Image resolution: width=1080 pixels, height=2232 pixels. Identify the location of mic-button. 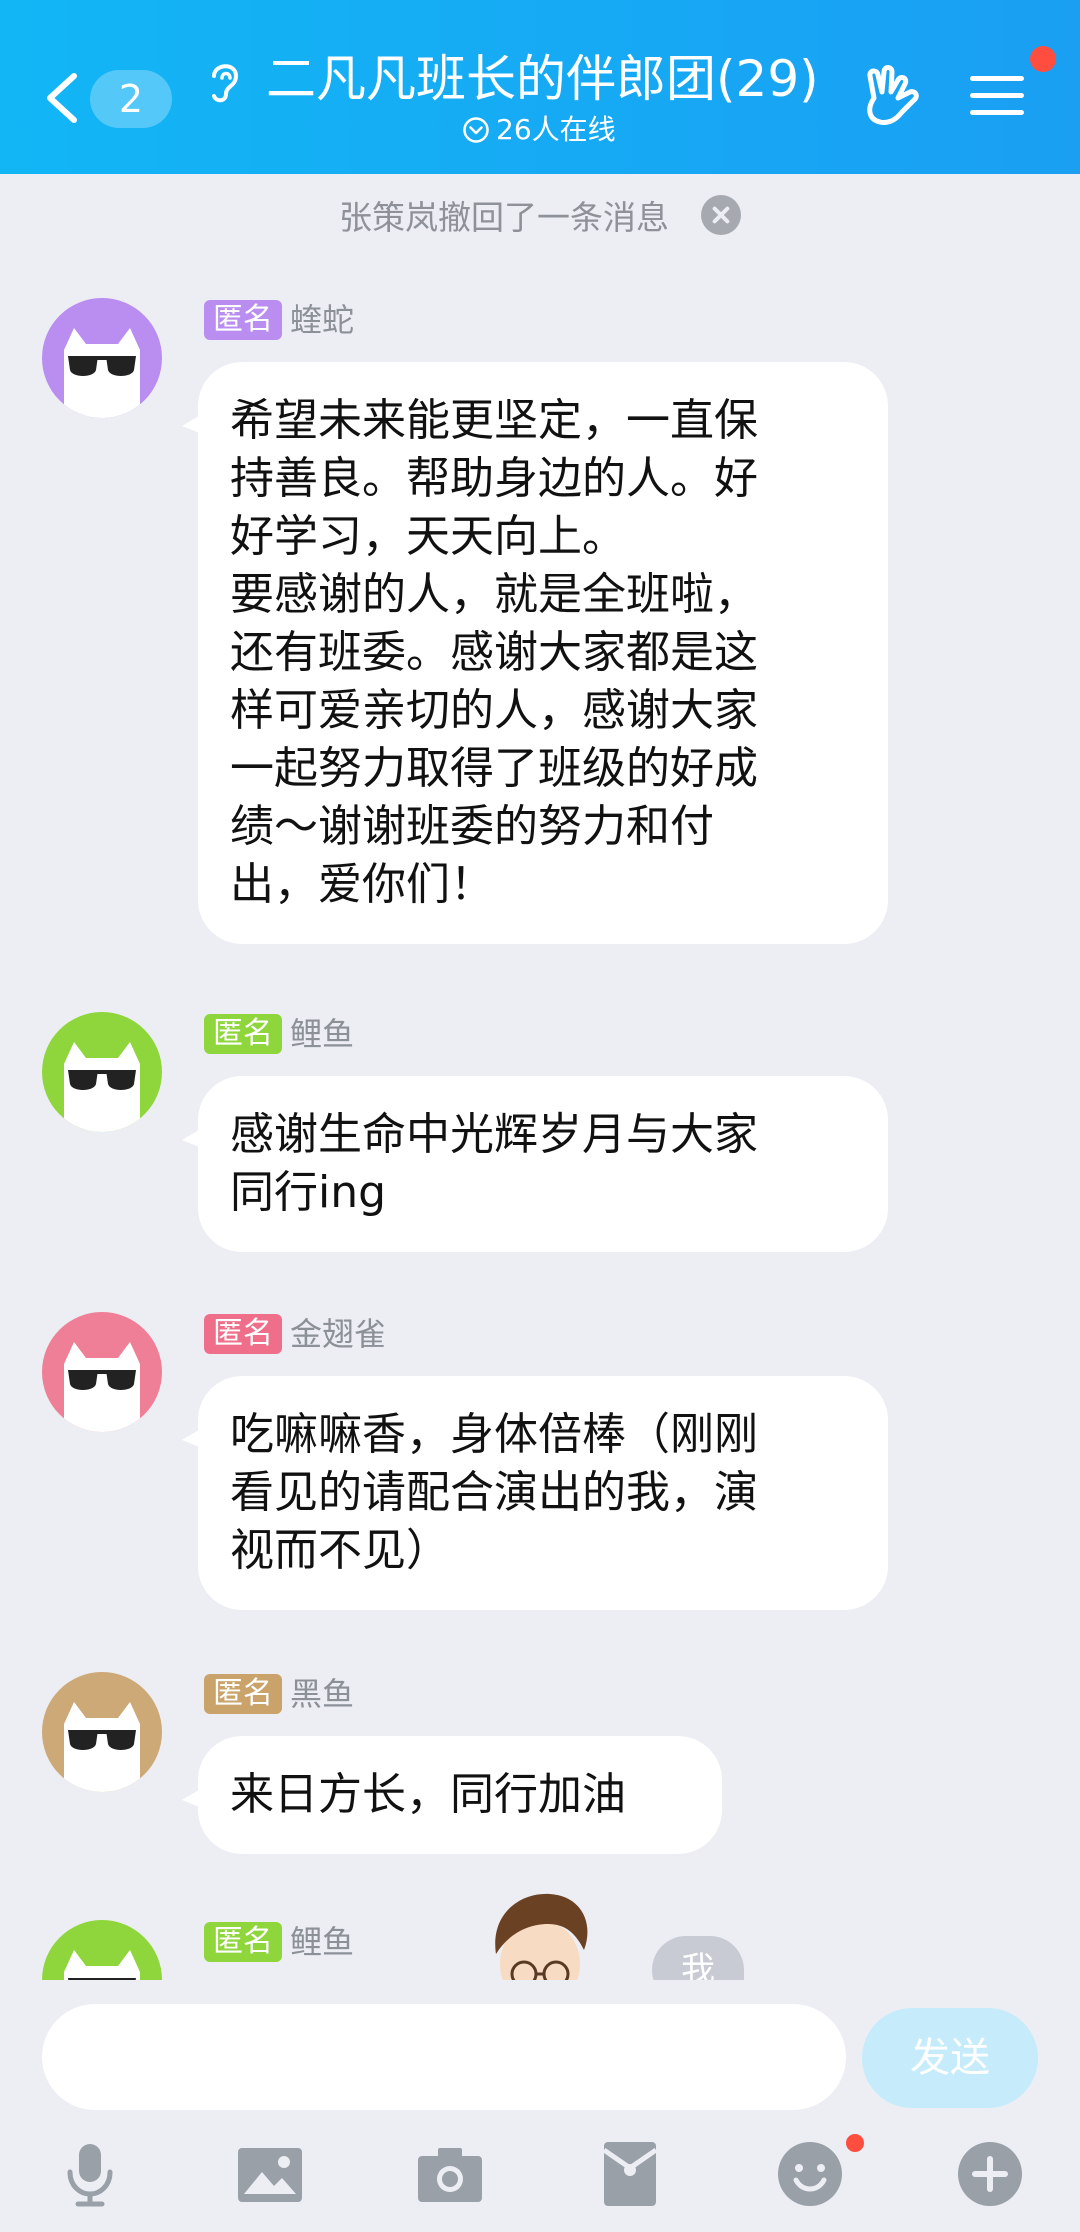
(90, 2174).